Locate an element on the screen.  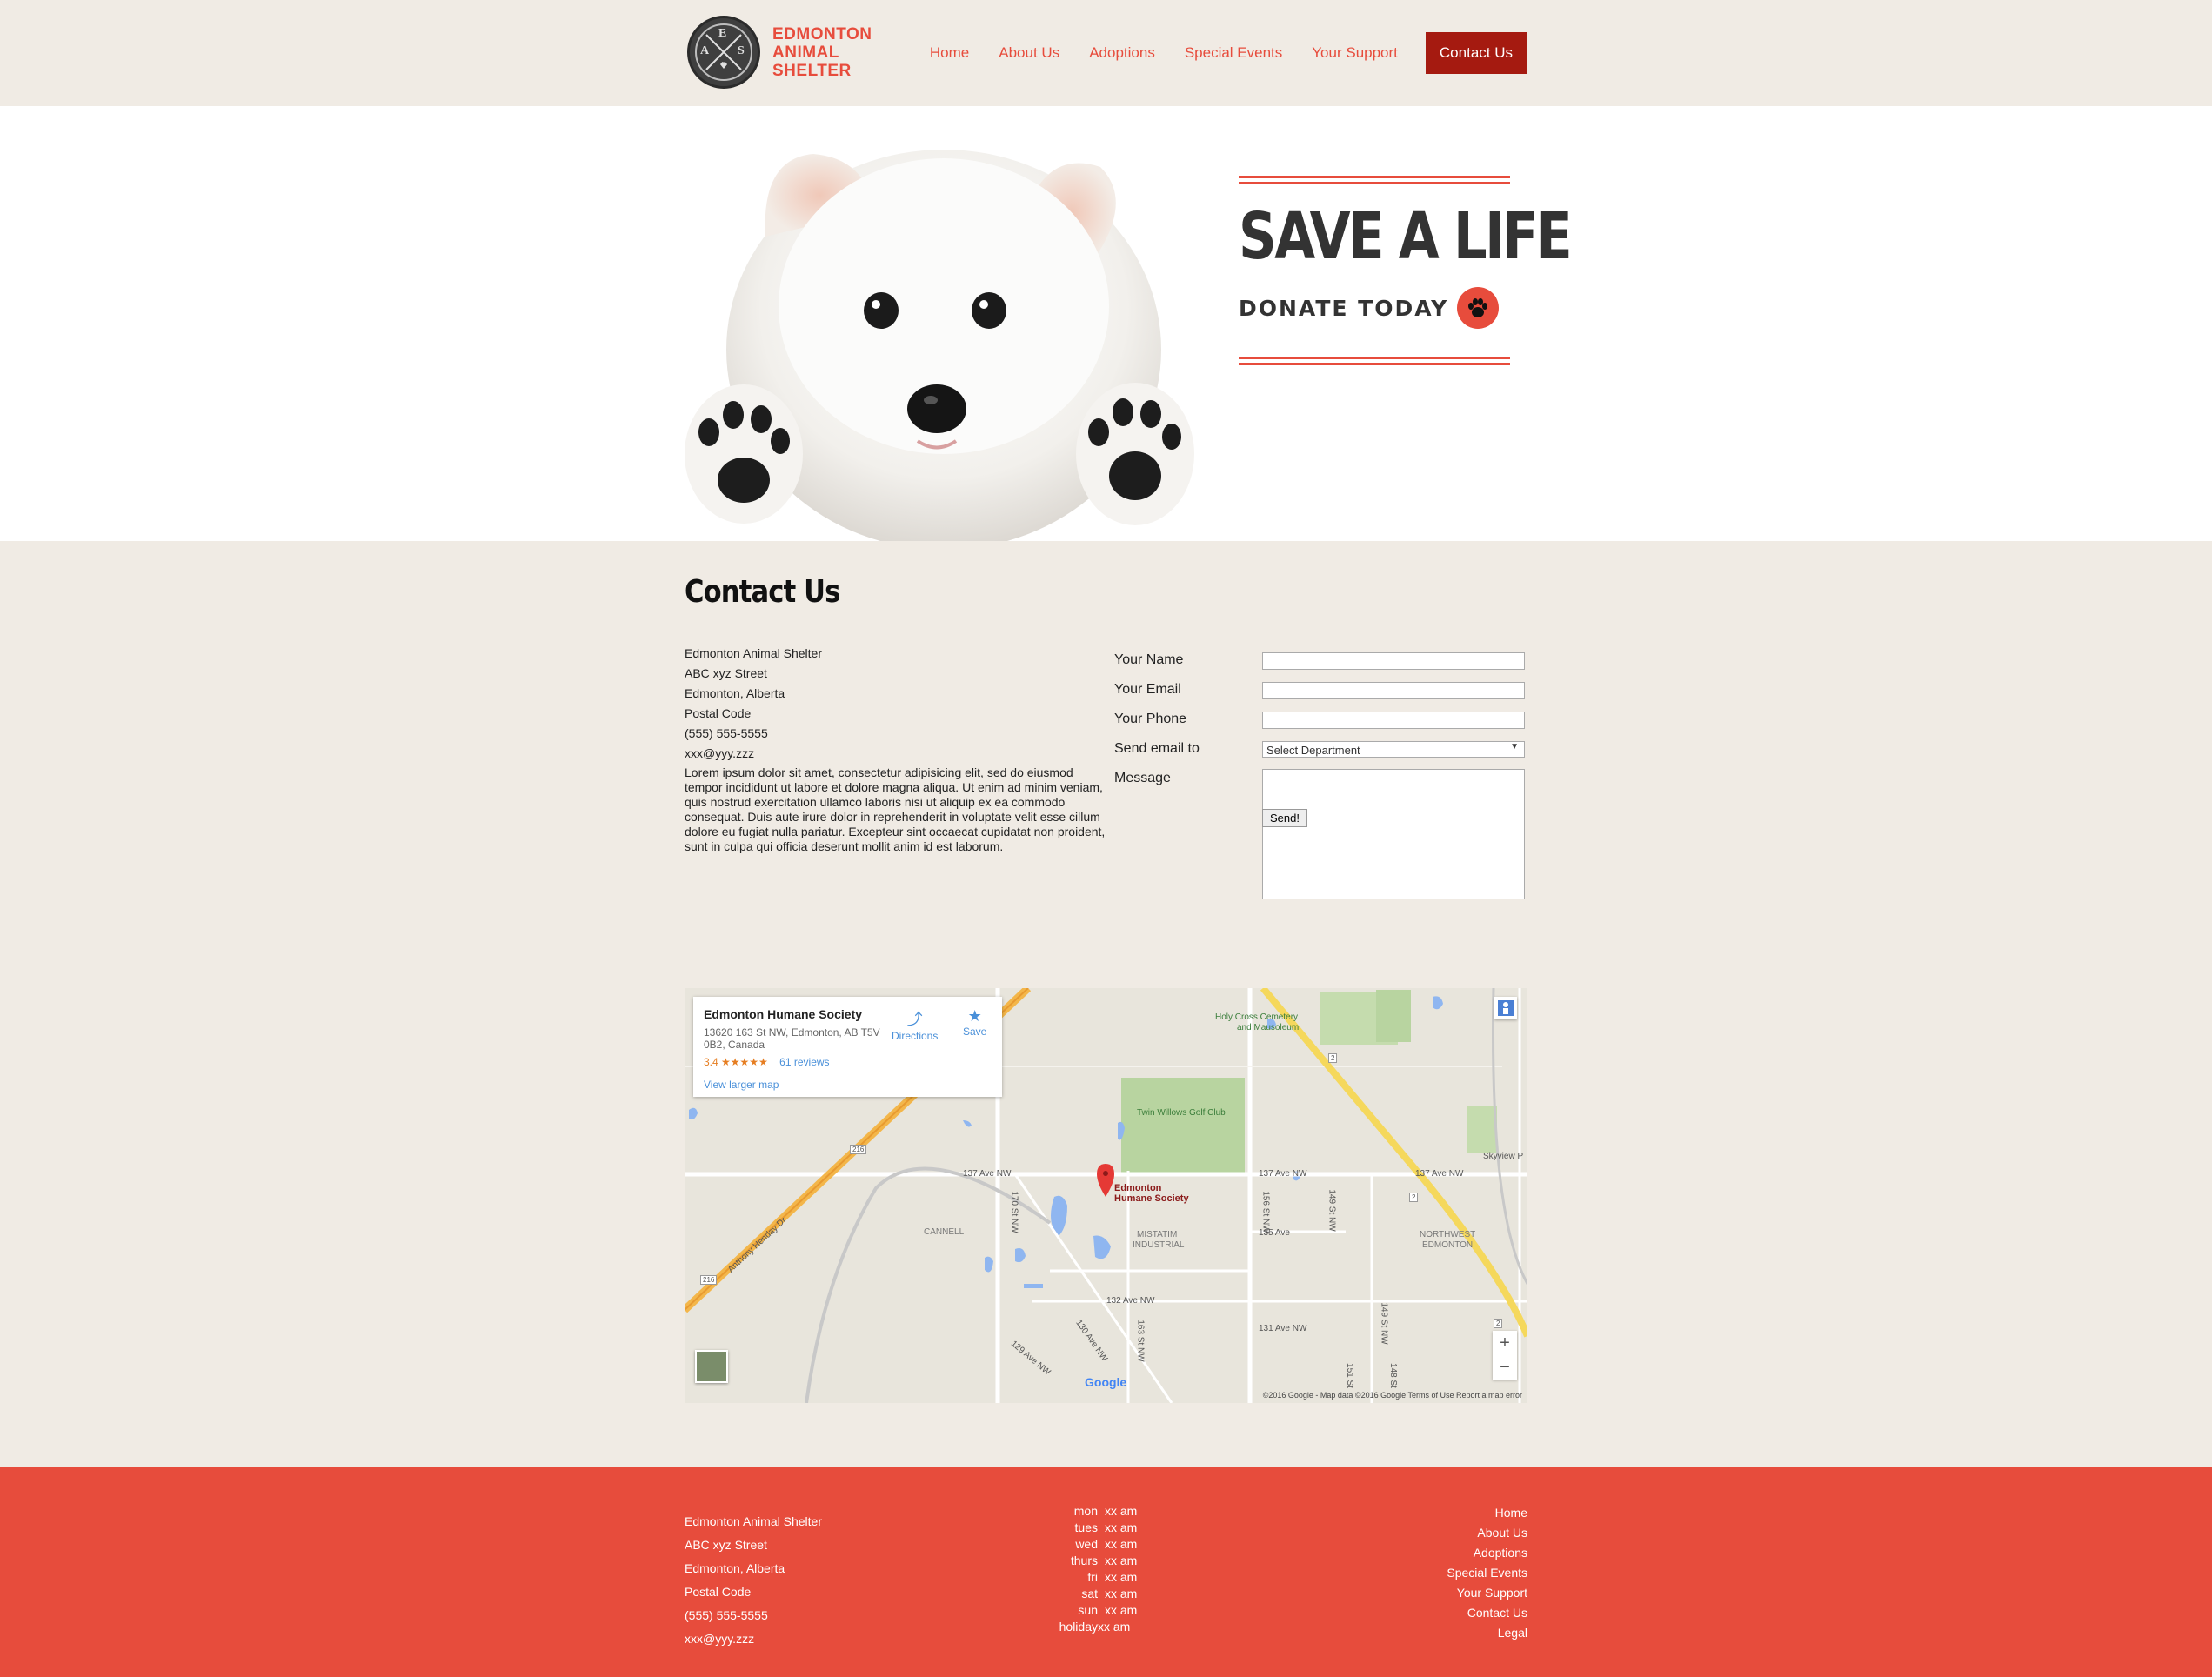
save-place-button: ★ Save is located at coordinates (975, 1022).